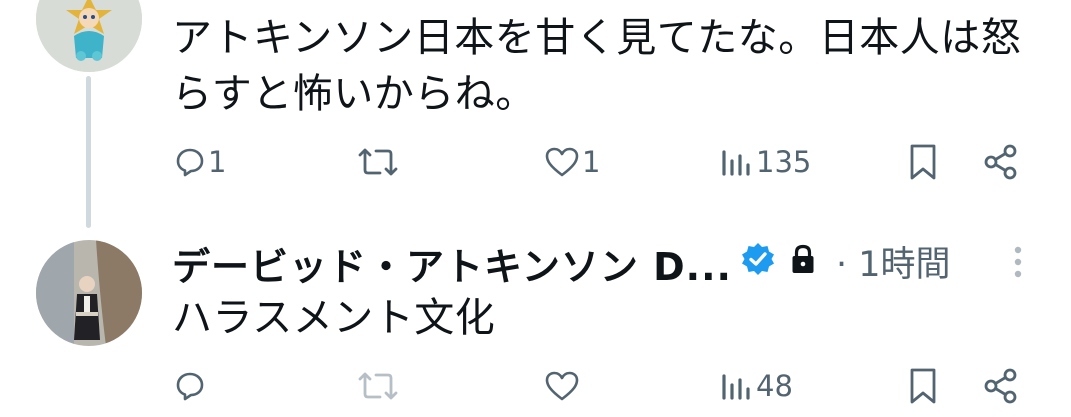  What do you see at coordinates (893, 261) in the screenshot?
I see `post-time: · 1時間` at bounding box center [893, 261].